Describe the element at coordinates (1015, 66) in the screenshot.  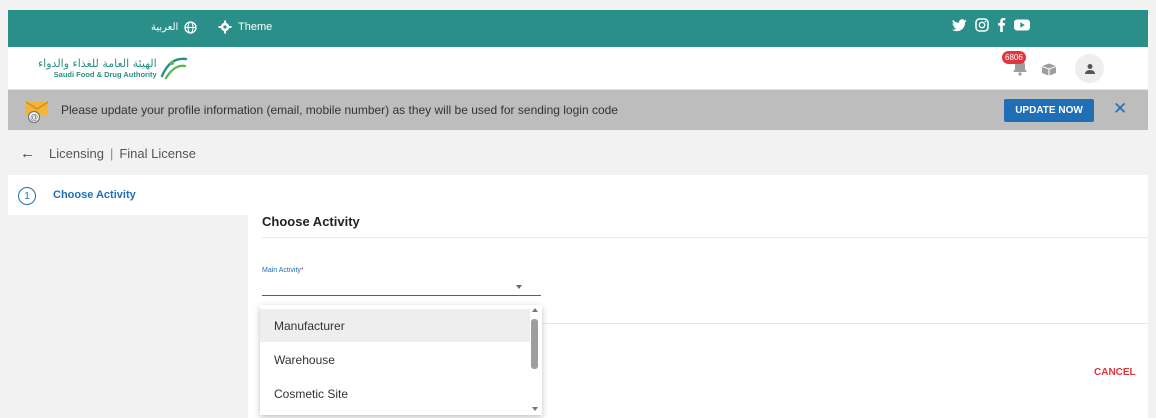
I see `notifications-button: 6806` at that location.